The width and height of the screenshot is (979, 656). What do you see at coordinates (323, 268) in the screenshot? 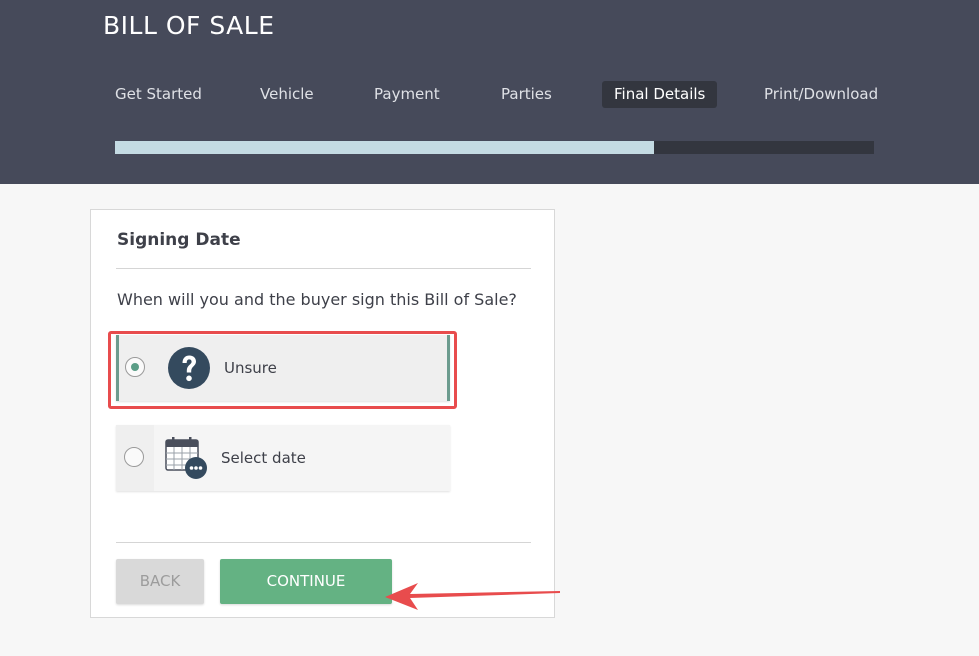
I see `title-divider` at bounding box center [323, 268].